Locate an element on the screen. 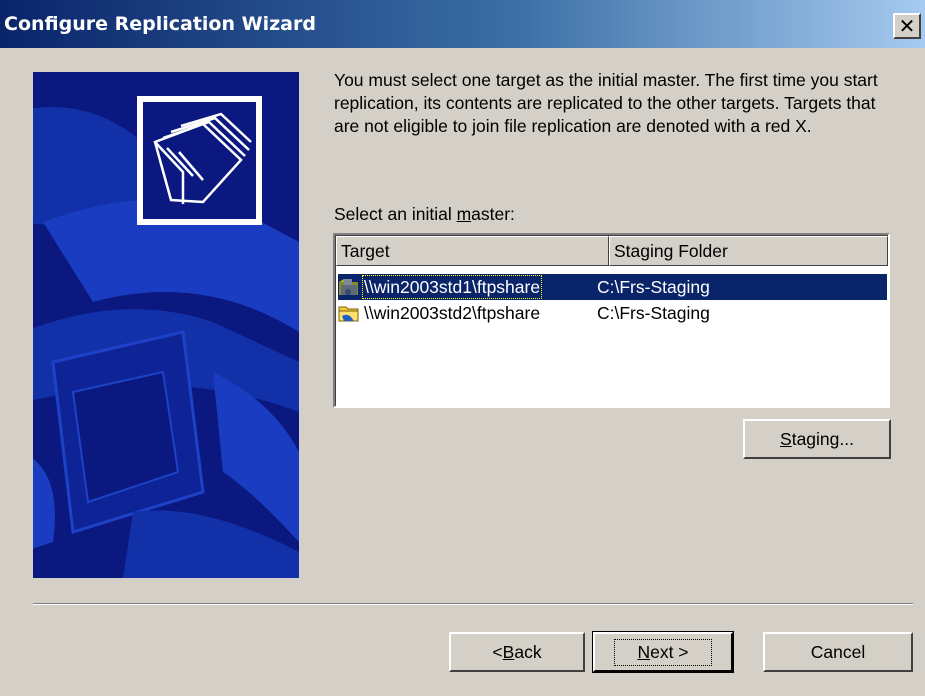 This screenshot has width=925, height=696. column-header-staging-folder: Staging Folder is located at coordinates (748, 251).